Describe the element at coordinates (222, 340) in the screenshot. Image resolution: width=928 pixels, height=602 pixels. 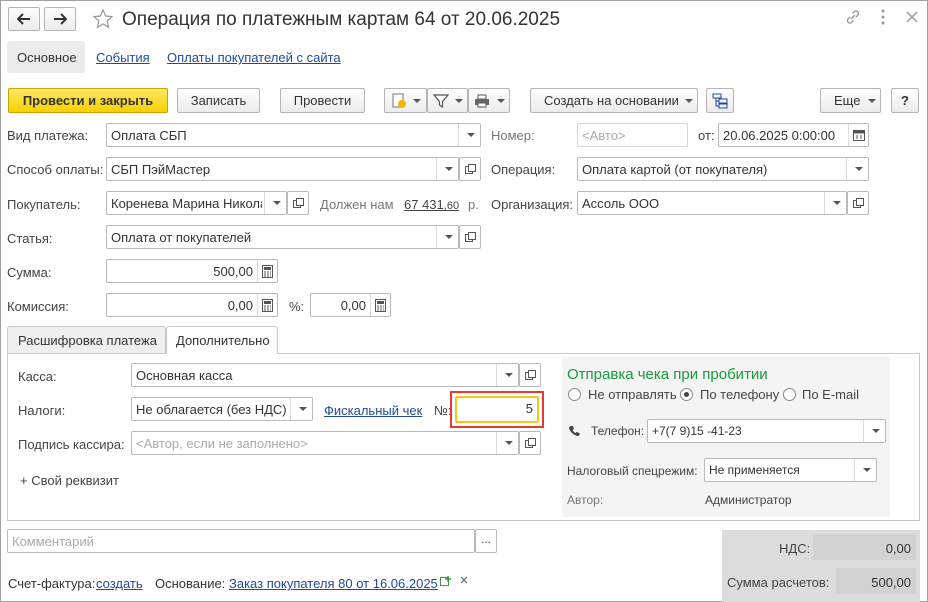
I see `inner-tab-additional: Дополнительно` at that location.